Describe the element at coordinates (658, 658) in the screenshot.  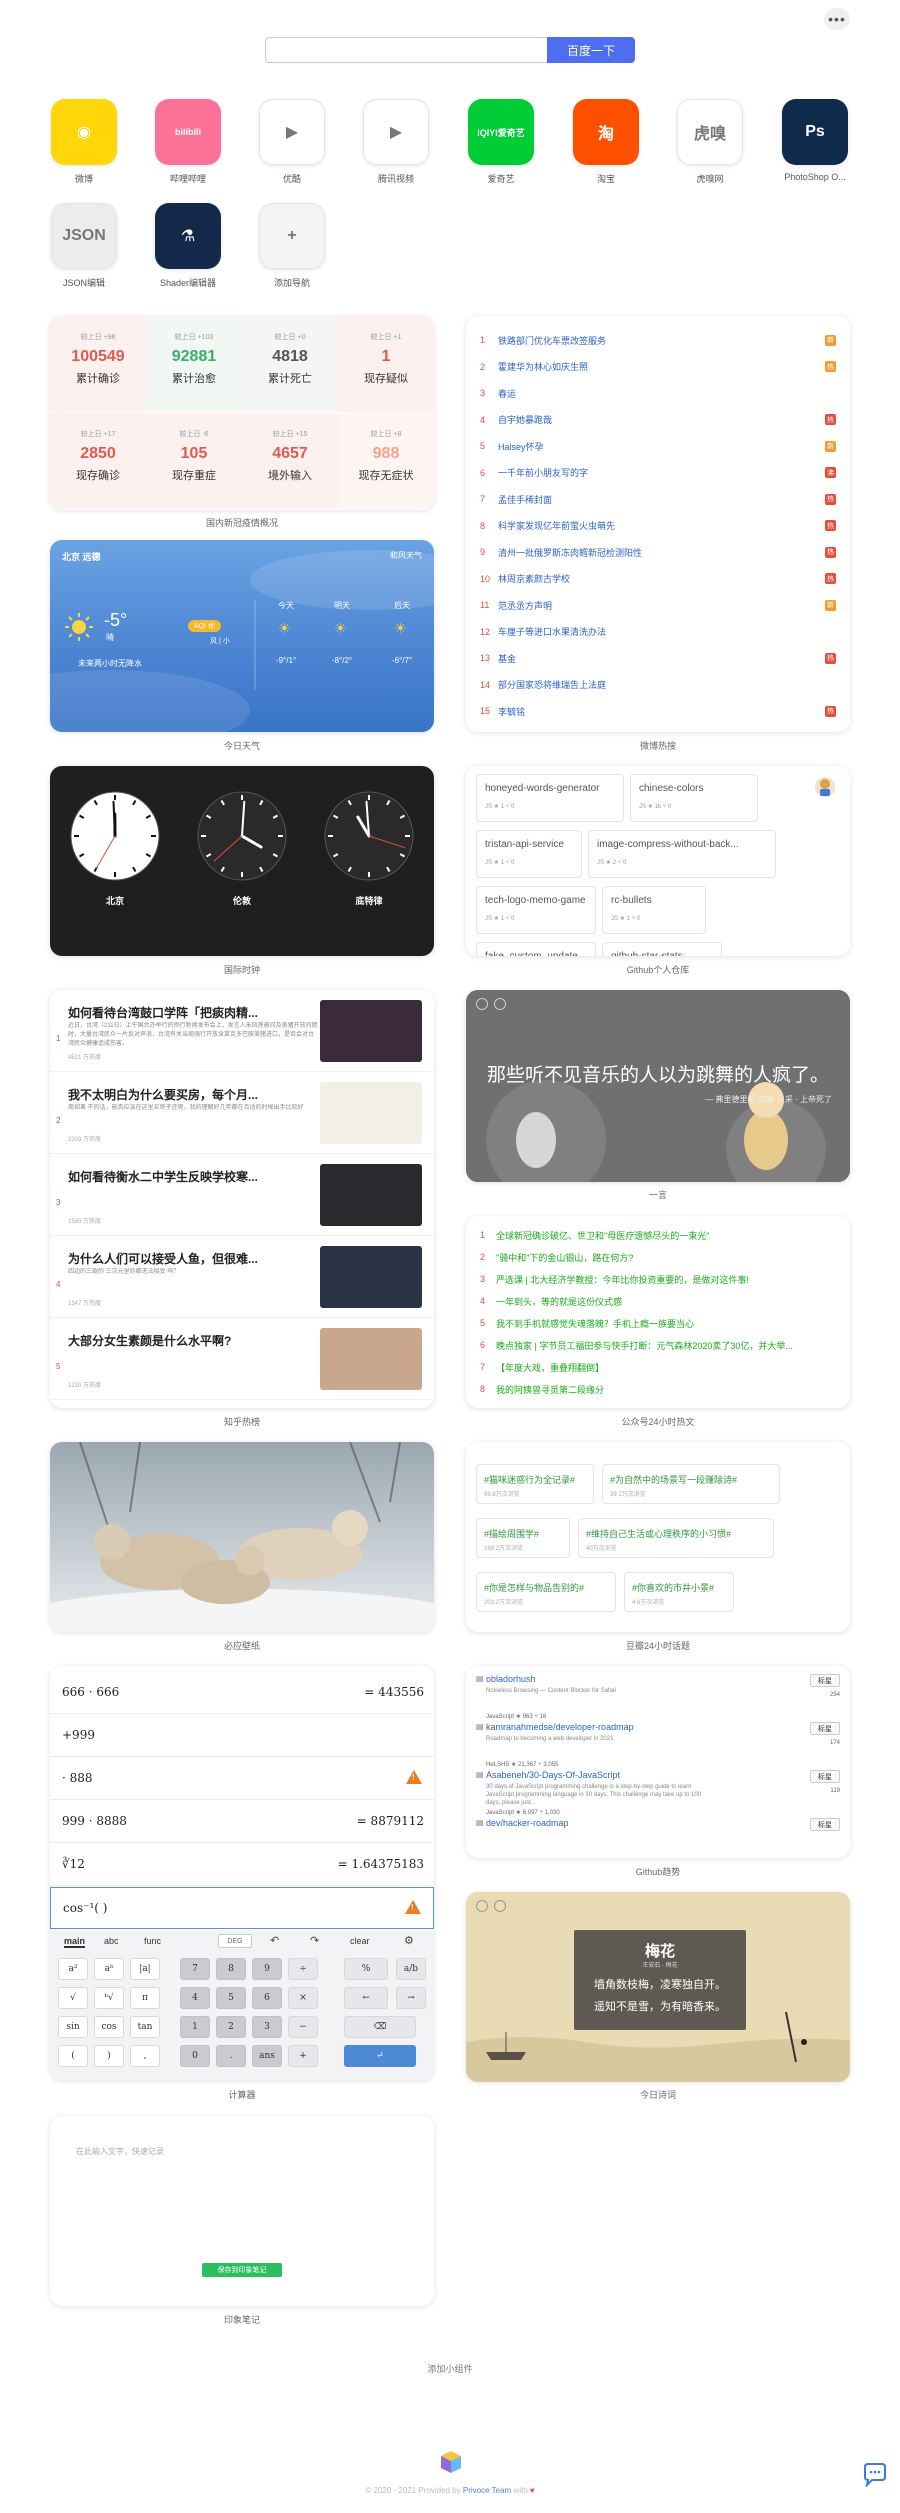
I see `weibo-hot-item: 13 基金 热` at that location.